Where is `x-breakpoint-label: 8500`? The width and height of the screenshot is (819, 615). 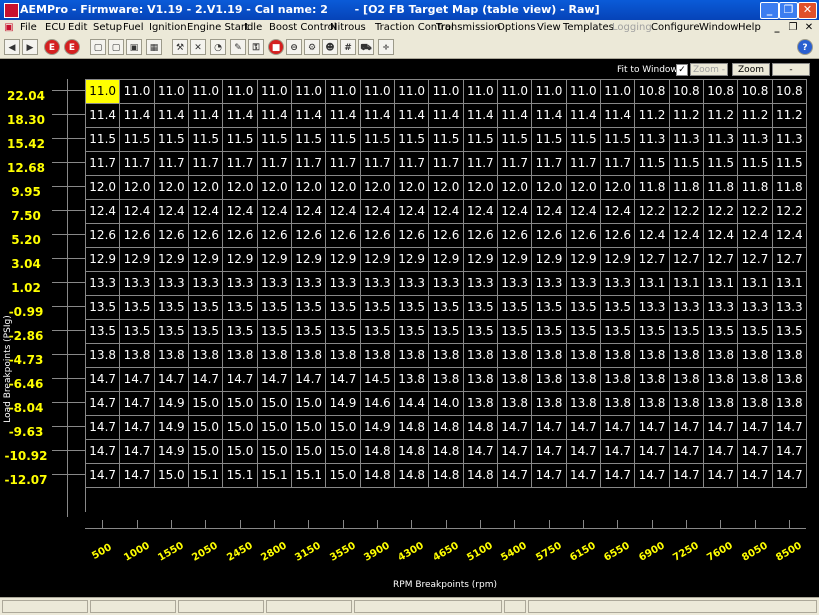
x-breakpoint-label: 8500 is located at coordinates (789, 551).